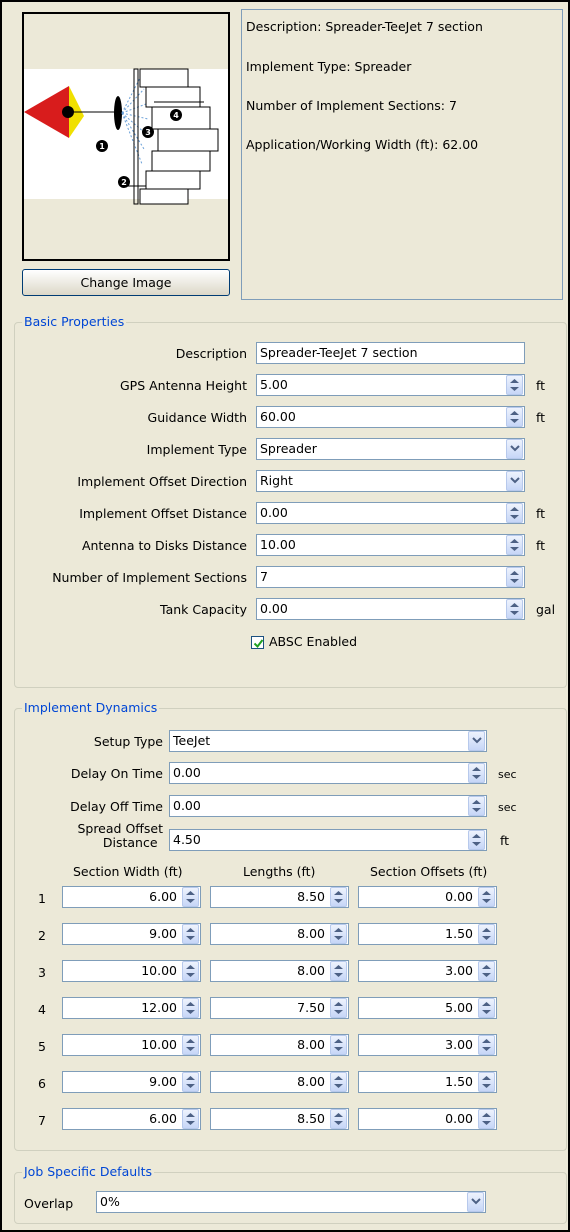  What do you see at coordinates (390, 449) in the screenshot?
I see `implement-type-select: Spreader` at bounding box center [390, 449].